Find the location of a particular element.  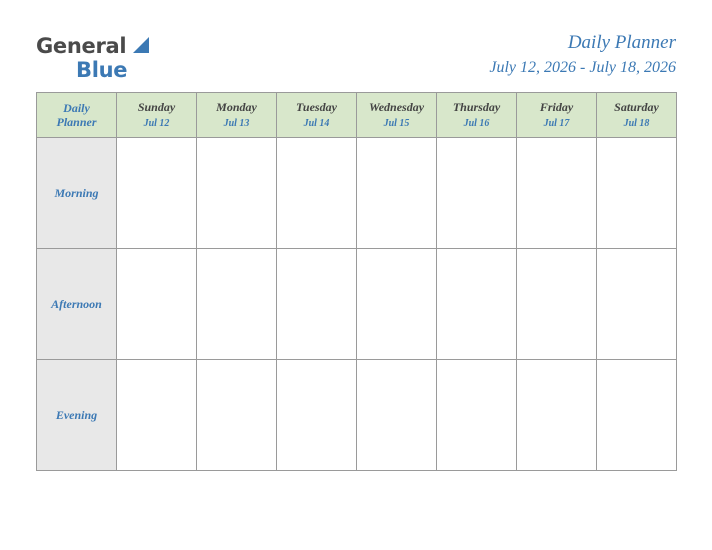

cell-evening-wednesday is located at coordinates (396, 415).